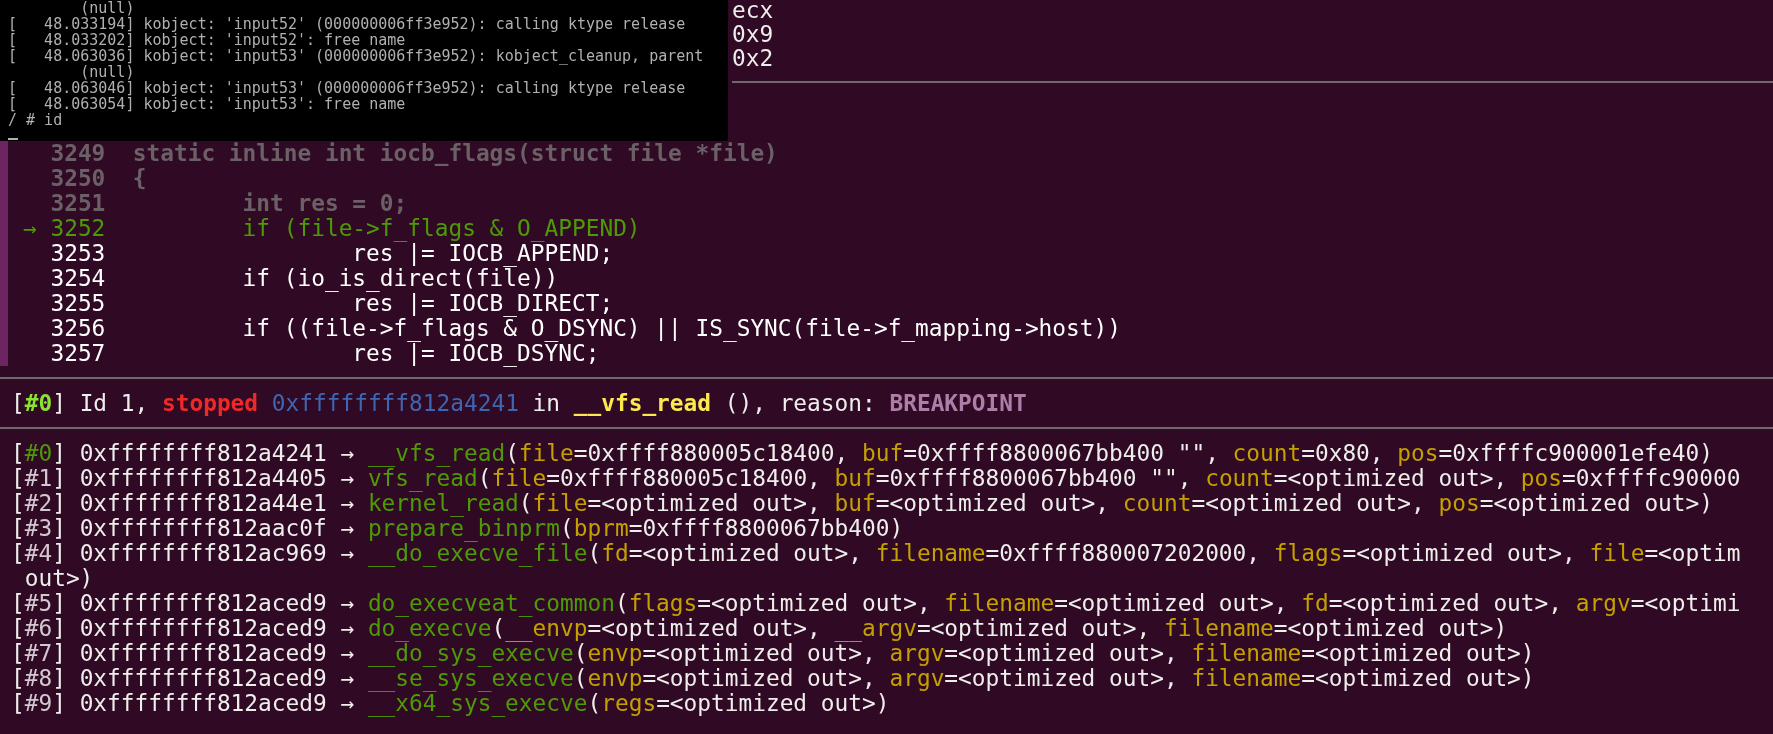 Image resolution: width=1773 pixels, height=734 pixels. I want to click on console-line: [ 48.063036] kobject: 'input53' (000000006ff3e952): kobject_cleanup, parent, so click(356, 56).